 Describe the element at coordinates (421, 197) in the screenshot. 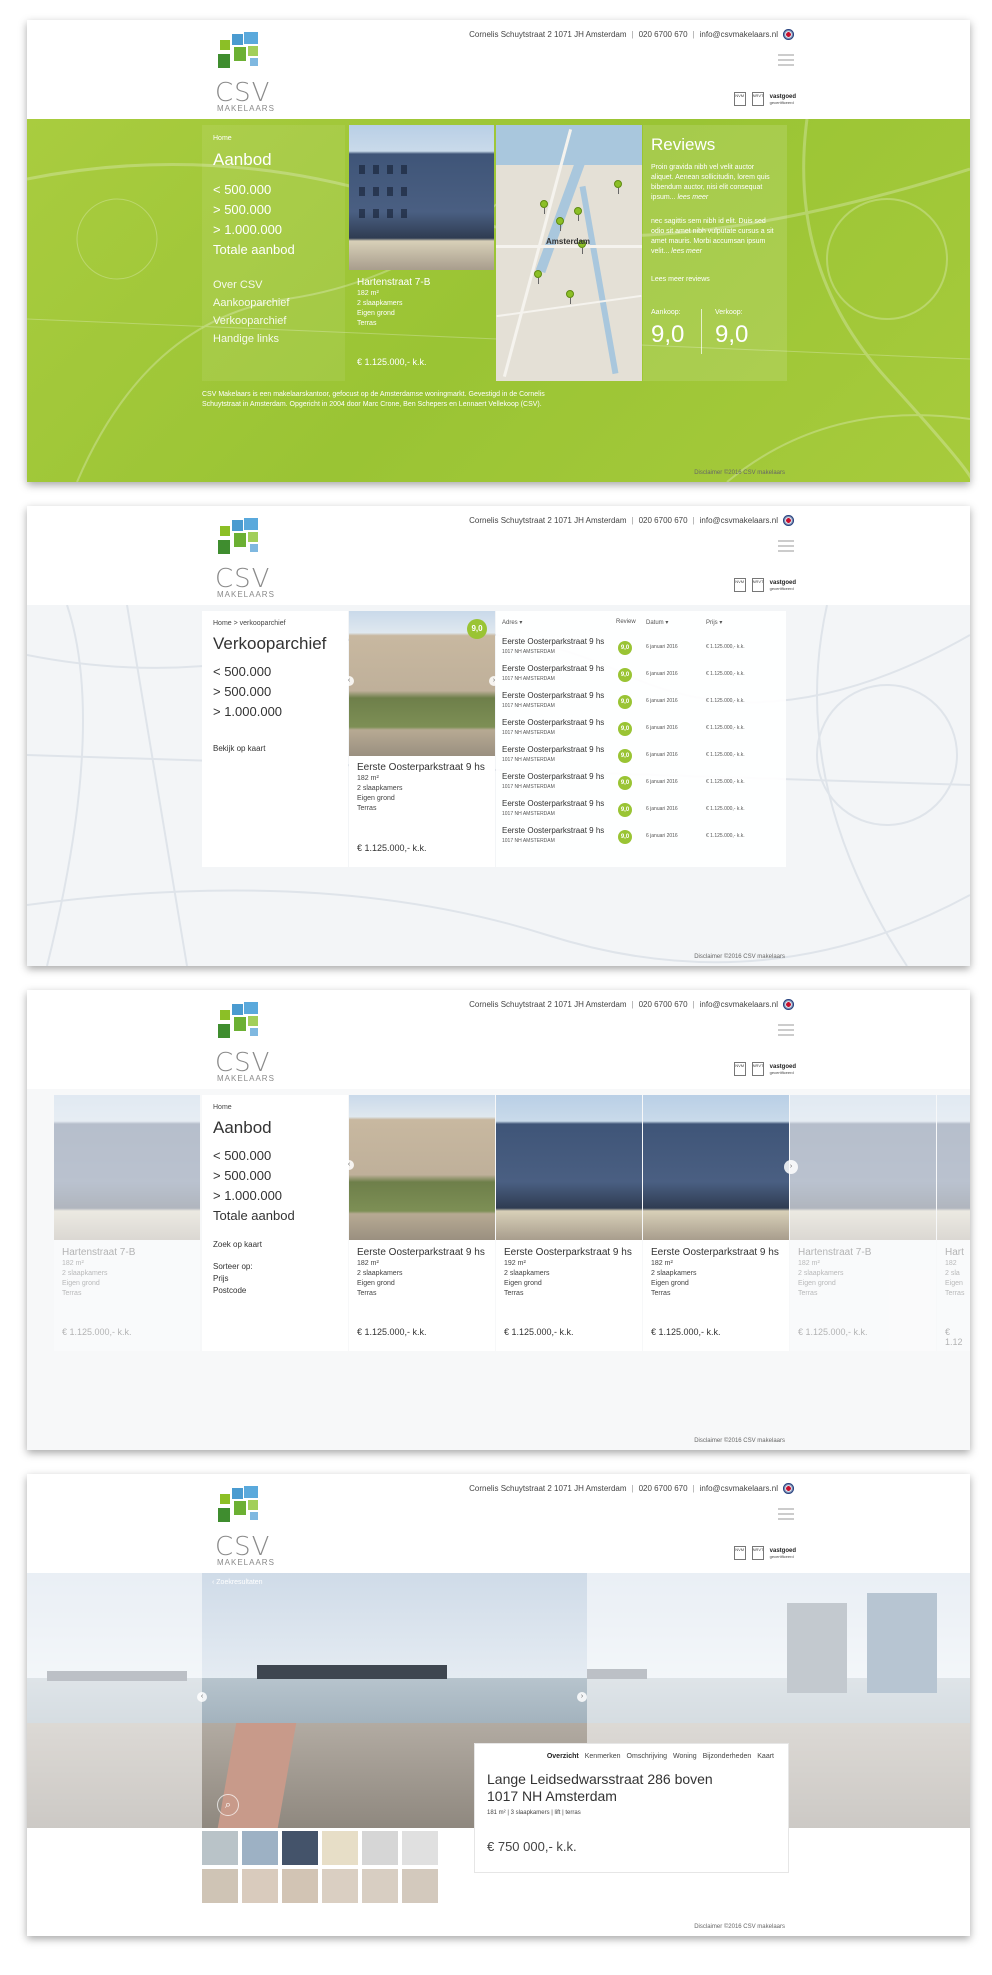

I see `property-photo` at that location.